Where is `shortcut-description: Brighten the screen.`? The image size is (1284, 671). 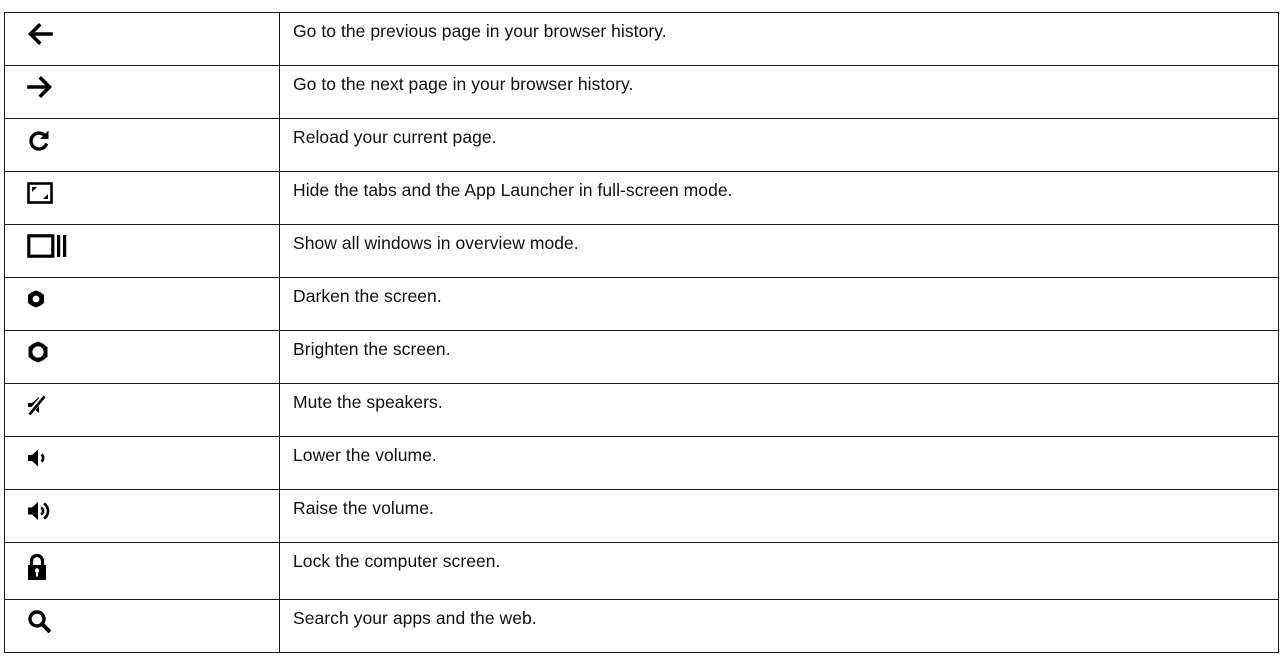 shortcut-description: Brighten the screen. is located at coordinates (372, 349).